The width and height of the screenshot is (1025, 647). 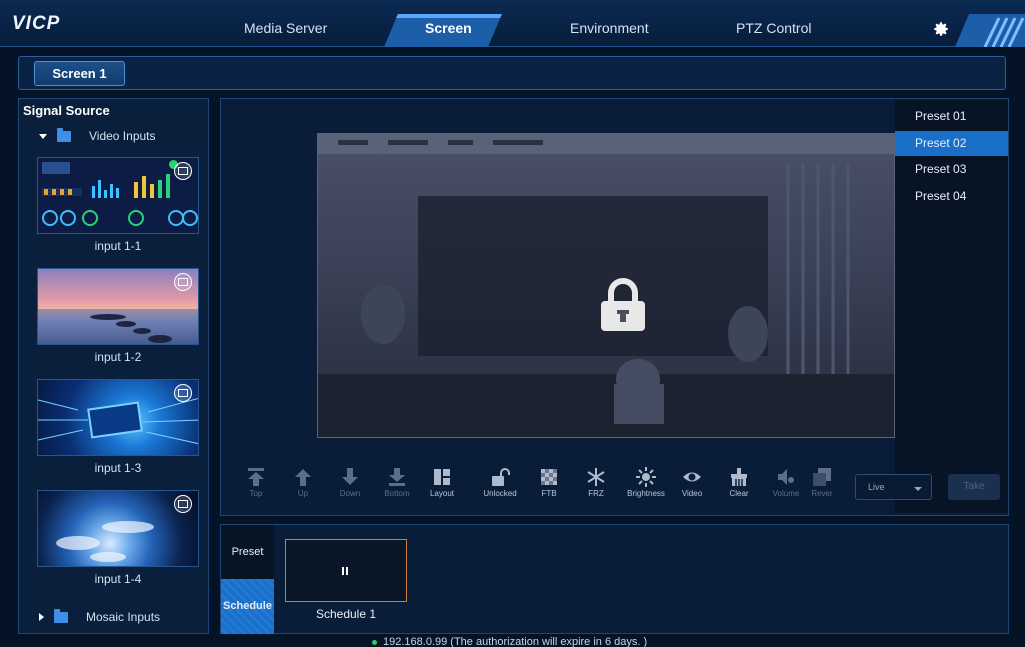 What do you see at coordinates (596, 477) in the screenshot?
I see `snowflake-icon` at bounding box center [596, 477].